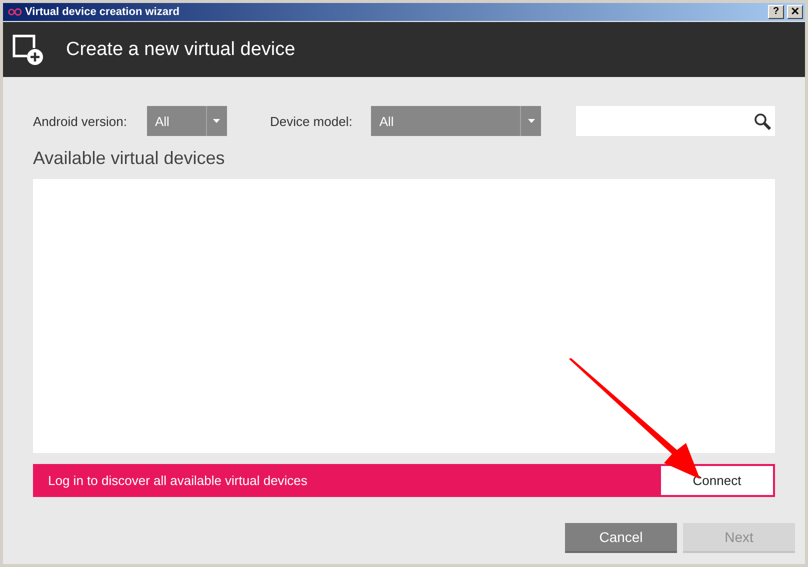 The width and height of the screenshot is (808, 567). Describe the element at coordinates (311, 121) in the screenshot. I see `filter-label: Device model:` at that location.